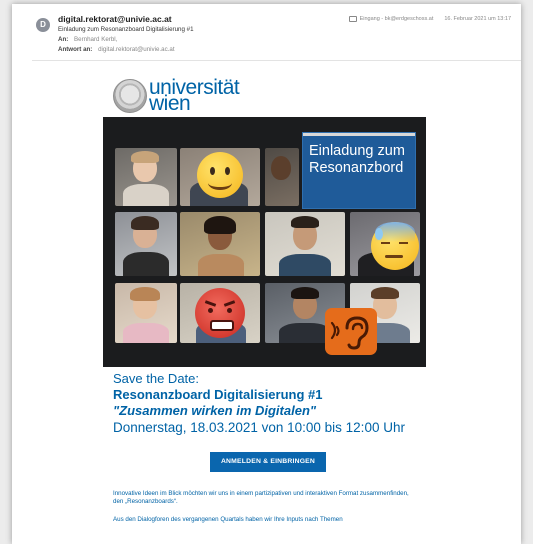 The height and width of the screenshot is (544, 533). I want to click on recipient-row: An: Bernhard Kerbl,, so click(87, 39).